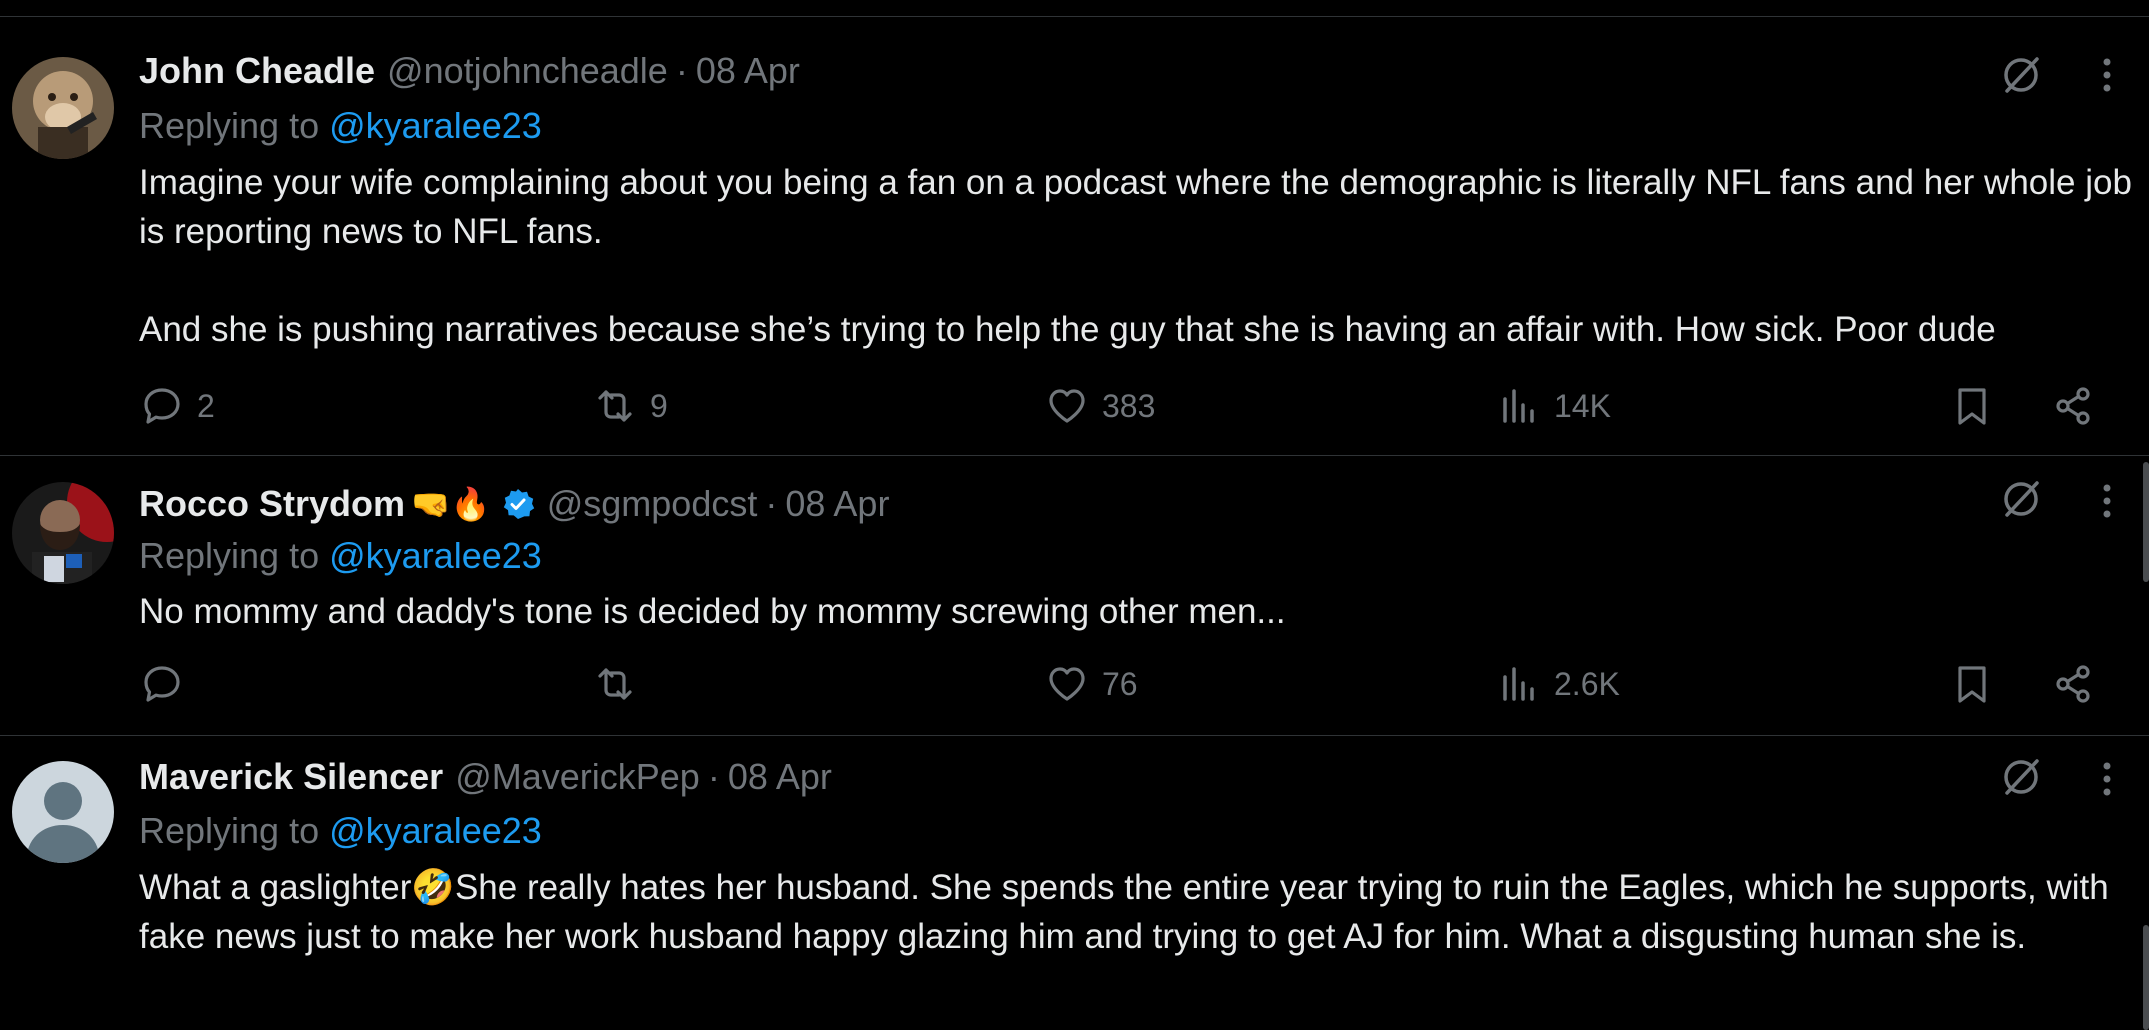 The image size is (2149, 1030). I want to click on tweet-header: Rocco Strydom 🤜🔥 @sgmpodcst · 08 Apr, so click(514, 504).